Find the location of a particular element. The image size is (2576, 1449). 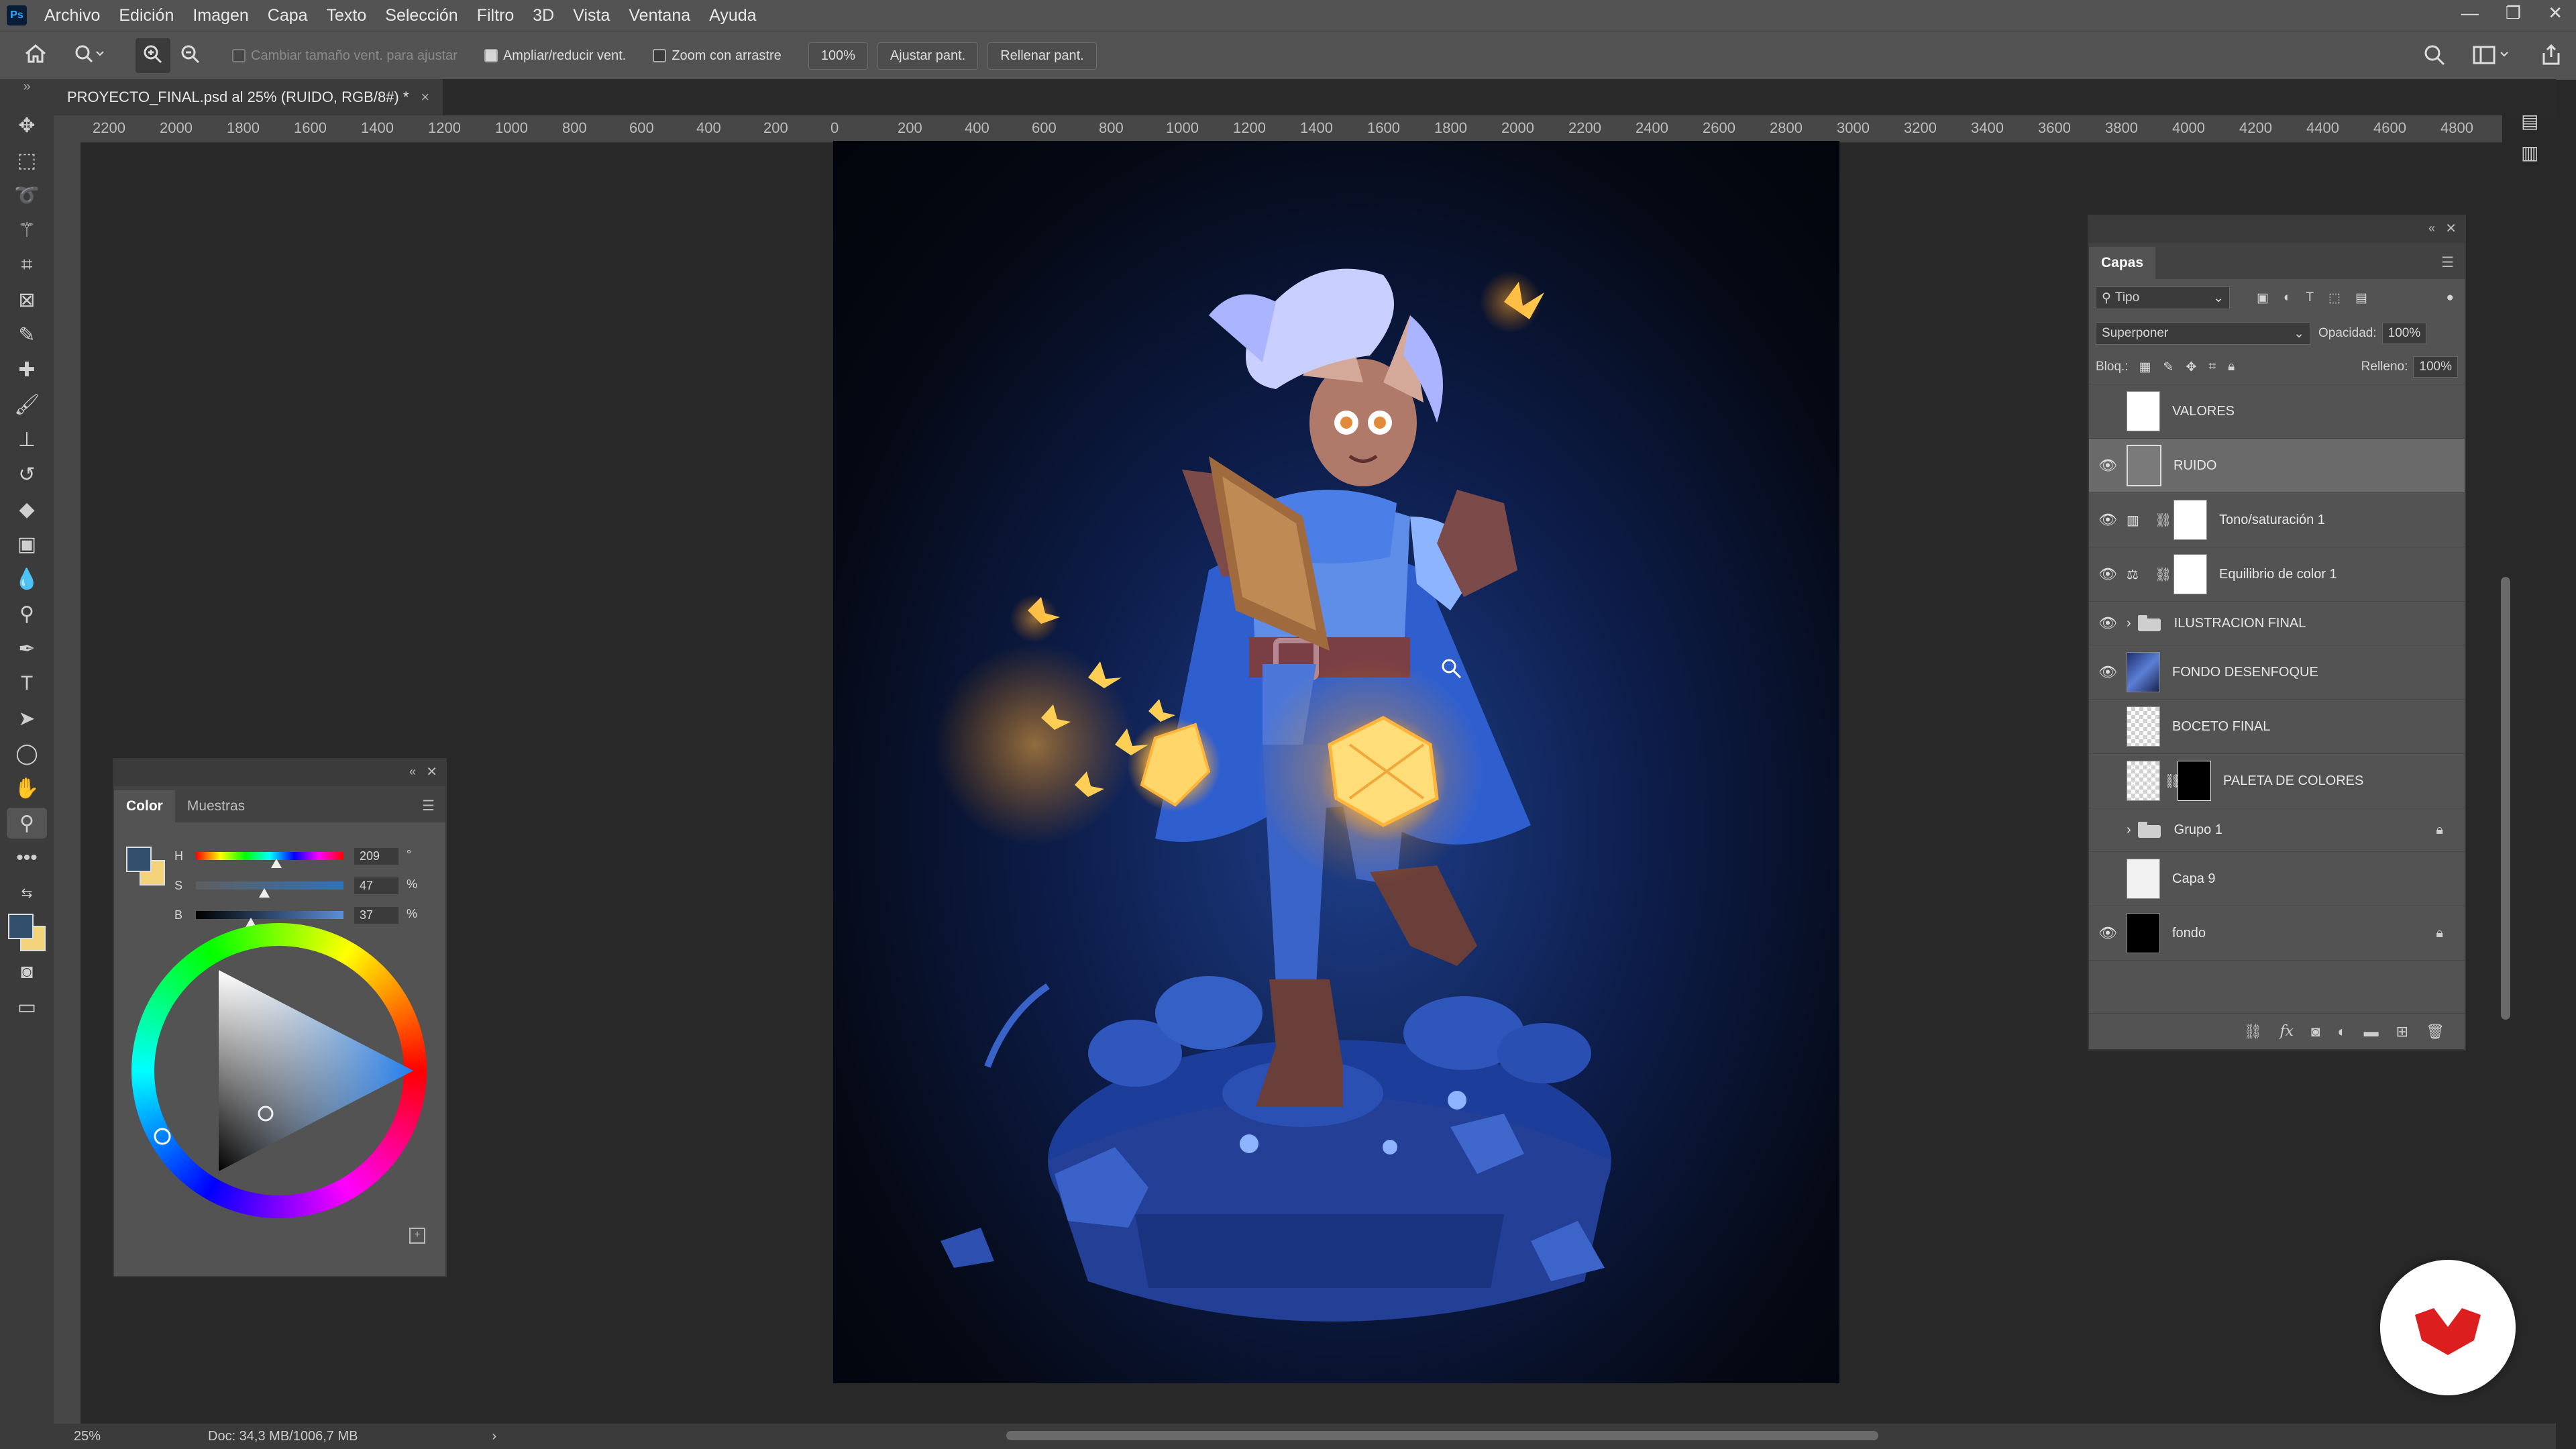

hue-value: 209 is located at coordinates (376, 856).